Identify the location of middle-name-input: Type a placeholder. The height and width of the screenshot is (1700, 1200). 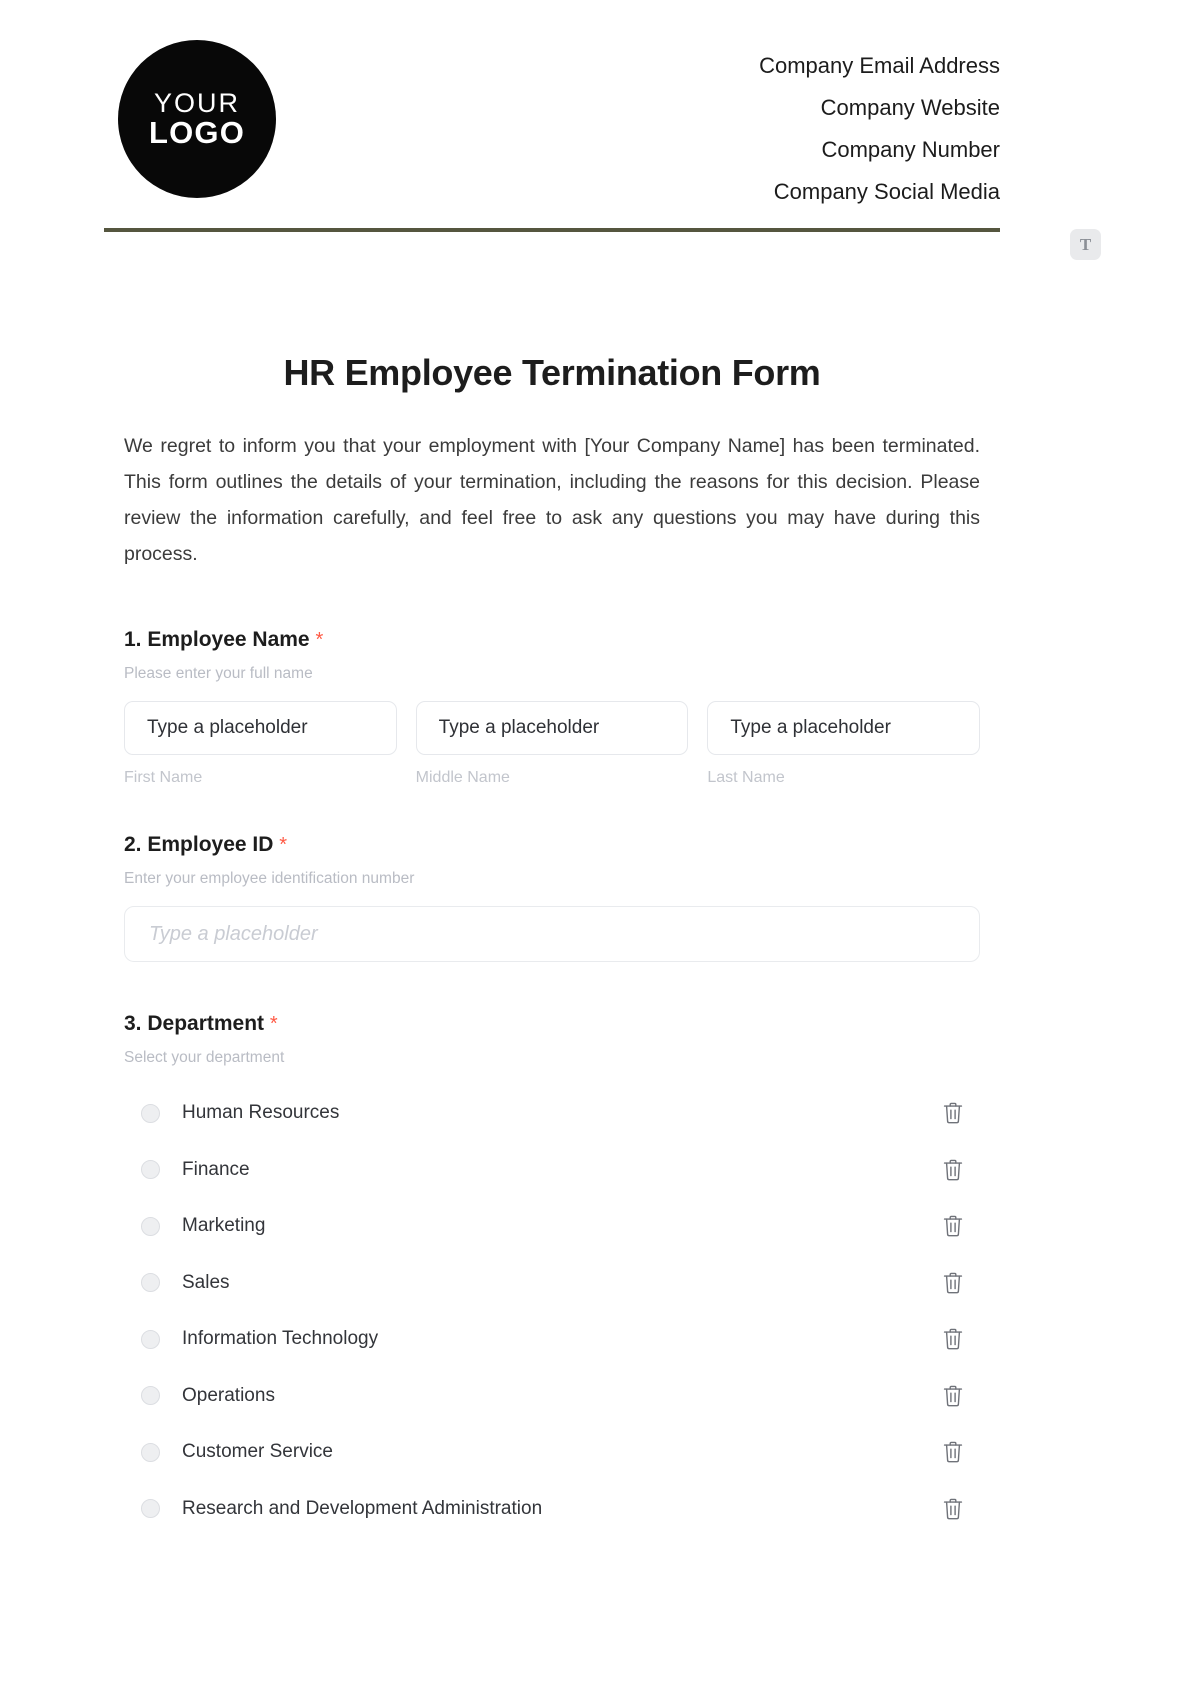
(552, 728).